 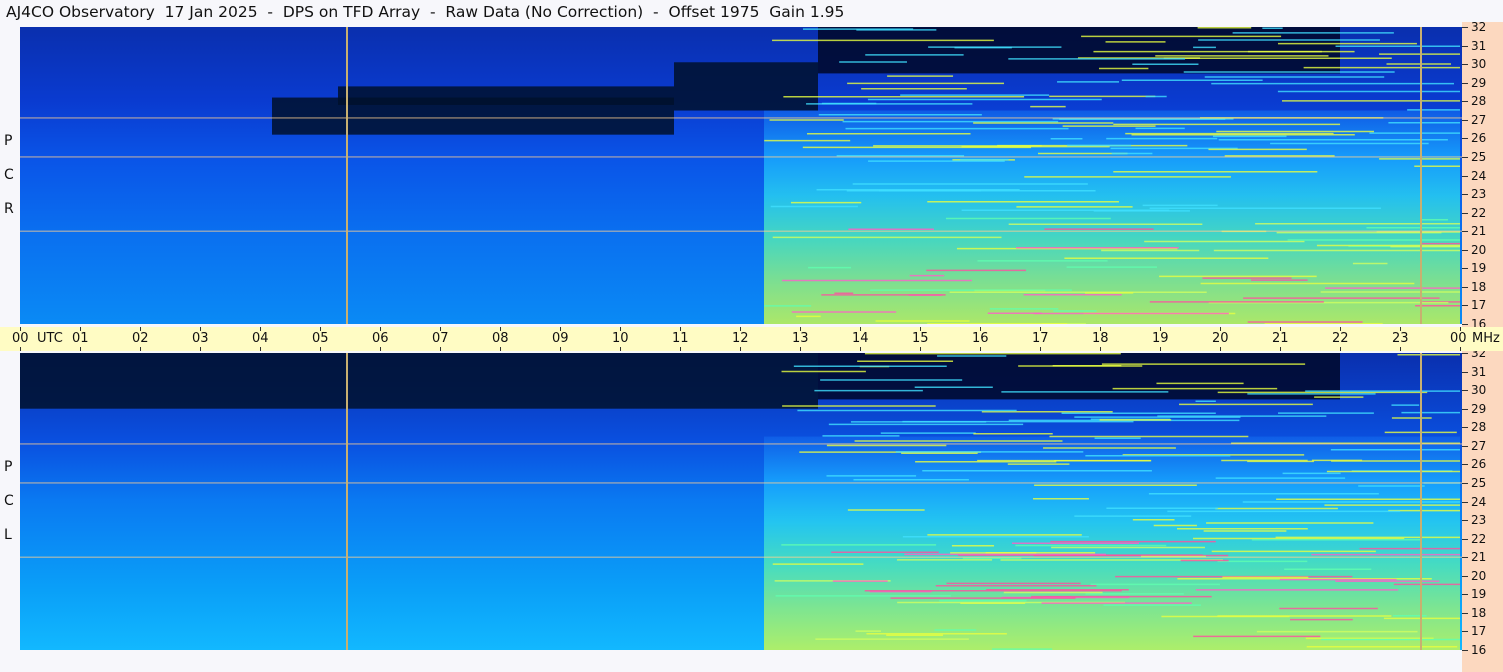 I want to click on pol-letter: R, so click(x=9, y=209).